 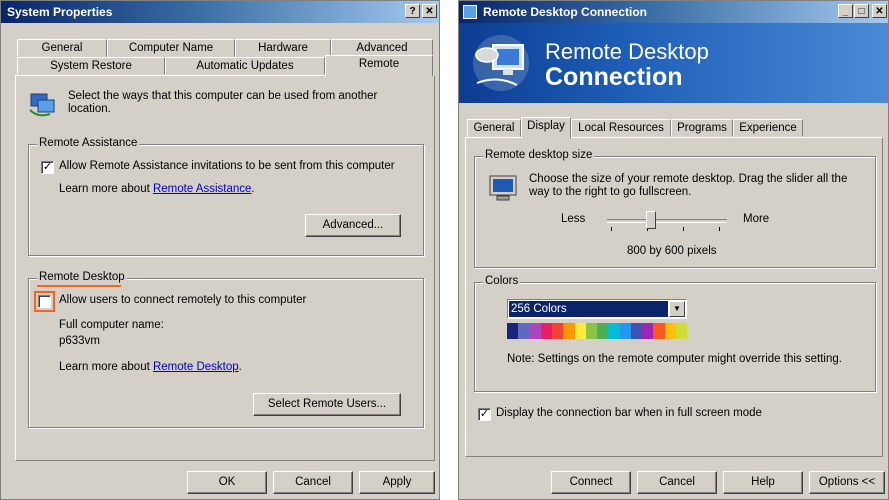 I want to click on apply-button: Apply, so click(x=397, y=482).